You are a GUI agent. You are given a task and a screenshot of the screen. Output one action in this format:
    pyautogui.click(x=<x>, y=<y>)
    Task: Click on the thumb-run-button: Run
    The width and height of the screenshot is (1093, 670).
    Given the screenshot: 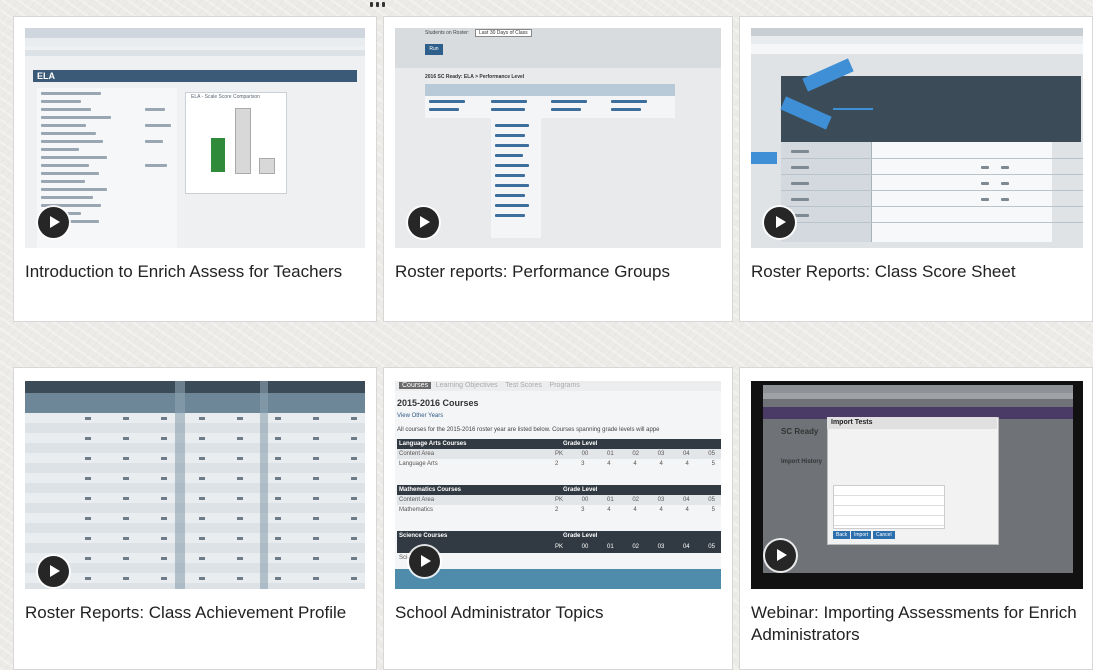 What is the action you would take?
    pyautogui.click(x=434, y=49)
    